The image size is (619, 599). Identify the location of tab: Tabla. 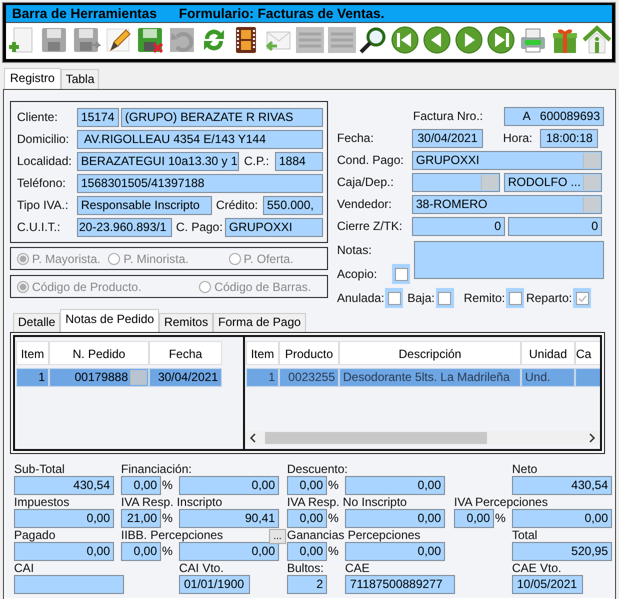
(80, 79).